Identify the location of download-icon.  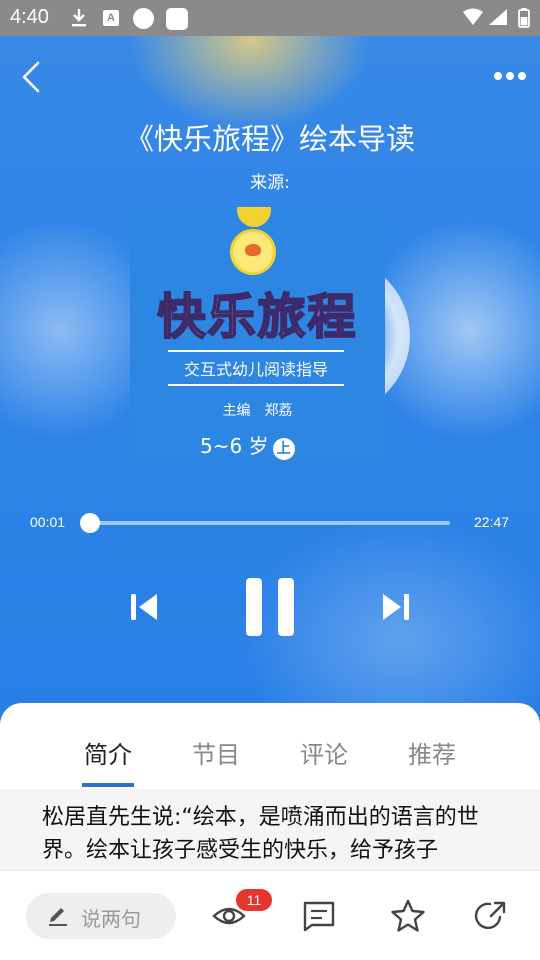
(79, 18).